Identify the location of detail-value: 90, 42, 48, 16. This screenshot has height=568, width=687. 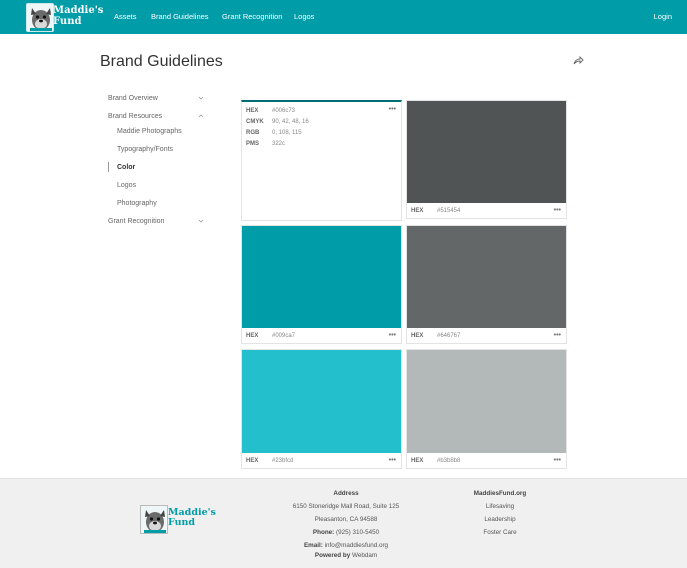
(290, 122).